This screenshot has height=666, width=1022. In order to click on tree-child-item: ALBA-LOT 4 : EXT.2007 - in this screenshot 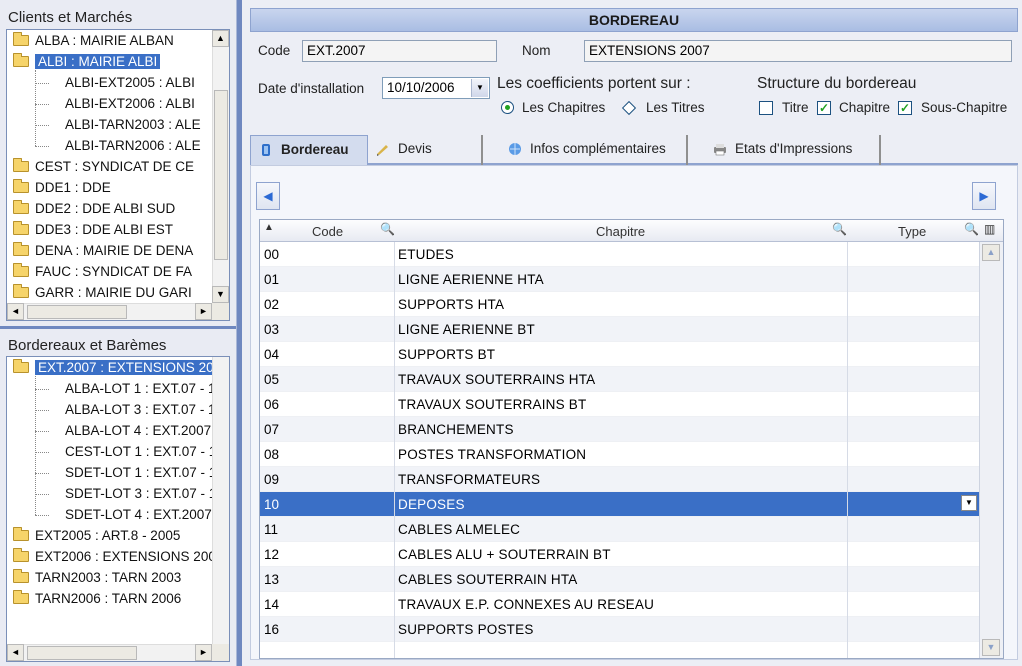, I will do `click(123, 431)`.